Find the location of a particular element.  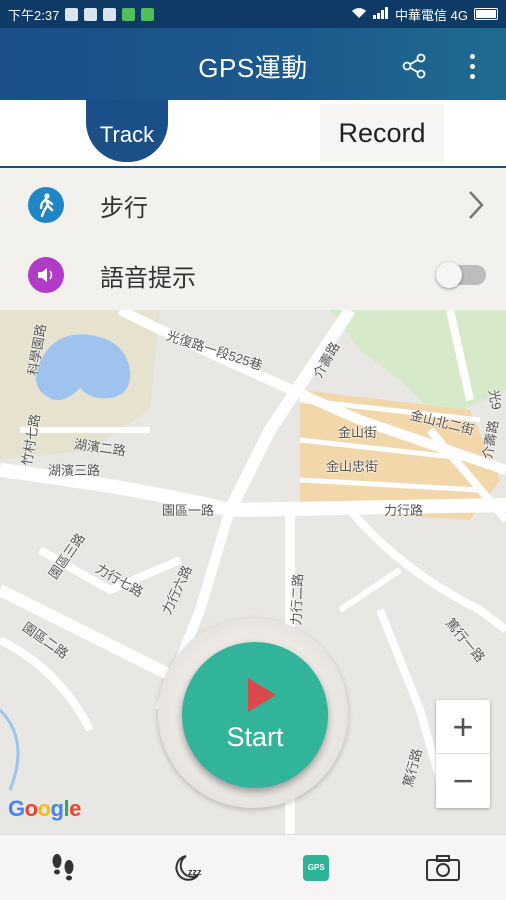

status-bar: 下午2:37 中華電信 4G is located at coordinates (253, 14).